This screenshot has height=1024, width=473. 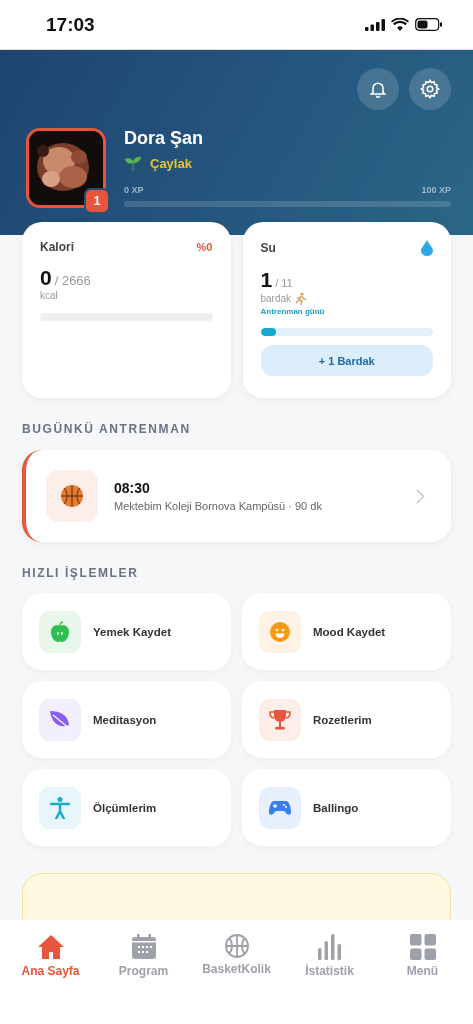 I want to click on section-title: BUGÜNKÜ ANTRENMAN, so click(x=106, y=429).